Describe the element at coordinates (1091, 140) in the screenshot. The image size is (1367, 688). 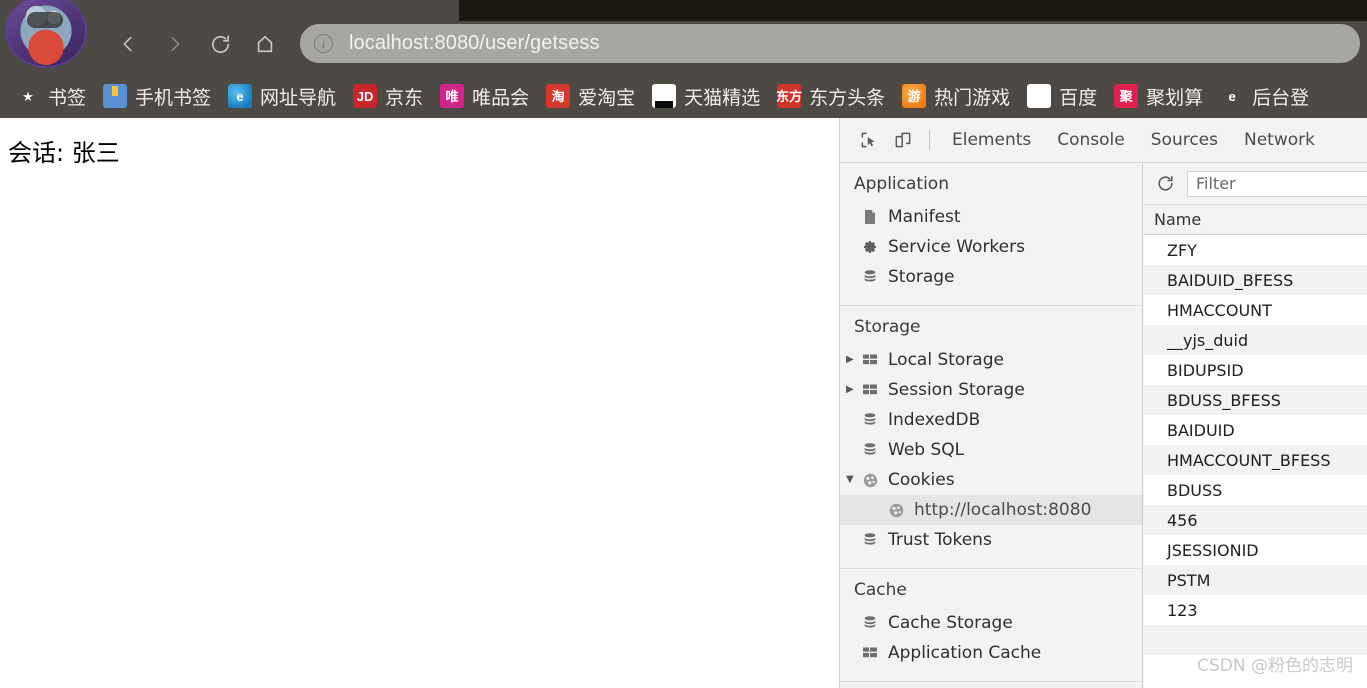
I see `tab-console: Console` at that location.